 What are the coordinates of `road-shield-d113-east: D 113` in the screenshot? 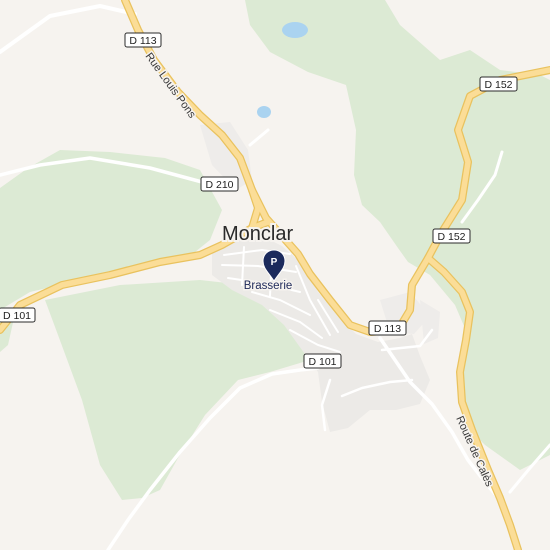 It's located at (387, 328).